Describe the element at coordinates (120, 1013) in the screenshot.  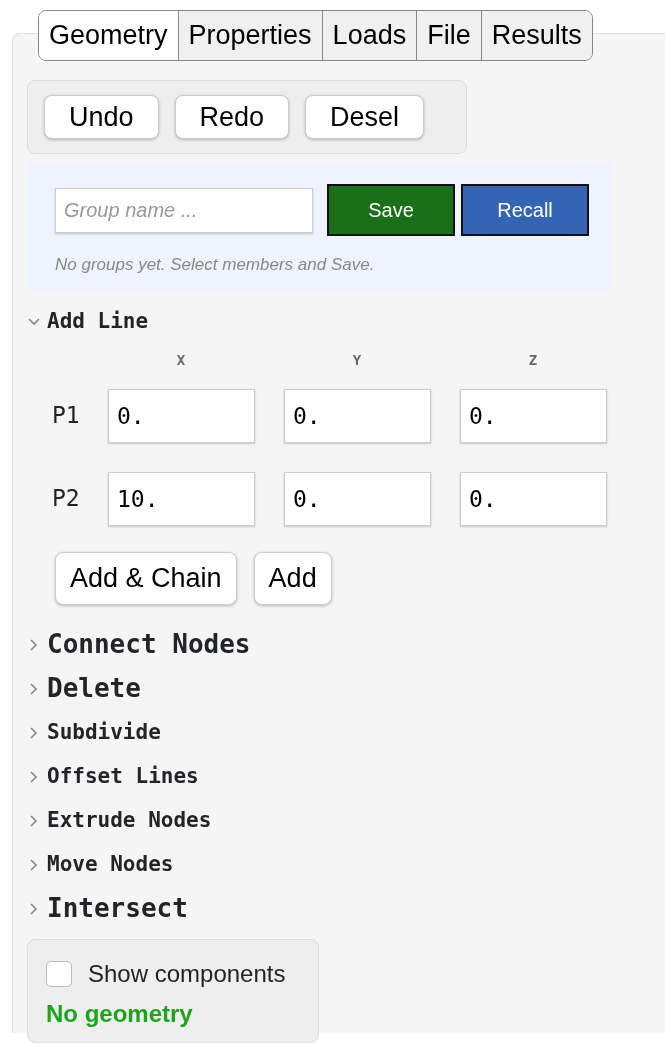
I see `status-text: No geometry` at that location.